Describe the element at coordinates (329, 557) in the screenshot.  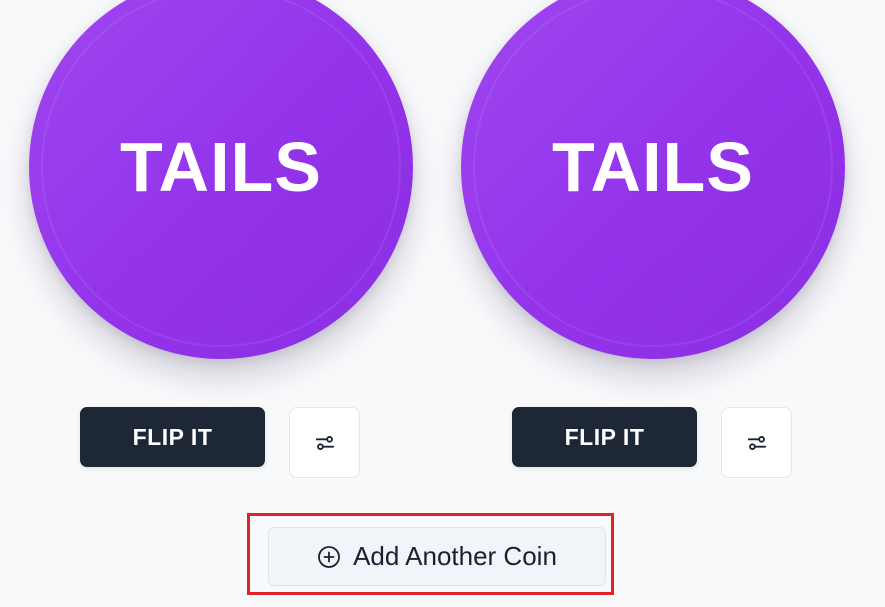
I see `plus-circle-icon` at that location.